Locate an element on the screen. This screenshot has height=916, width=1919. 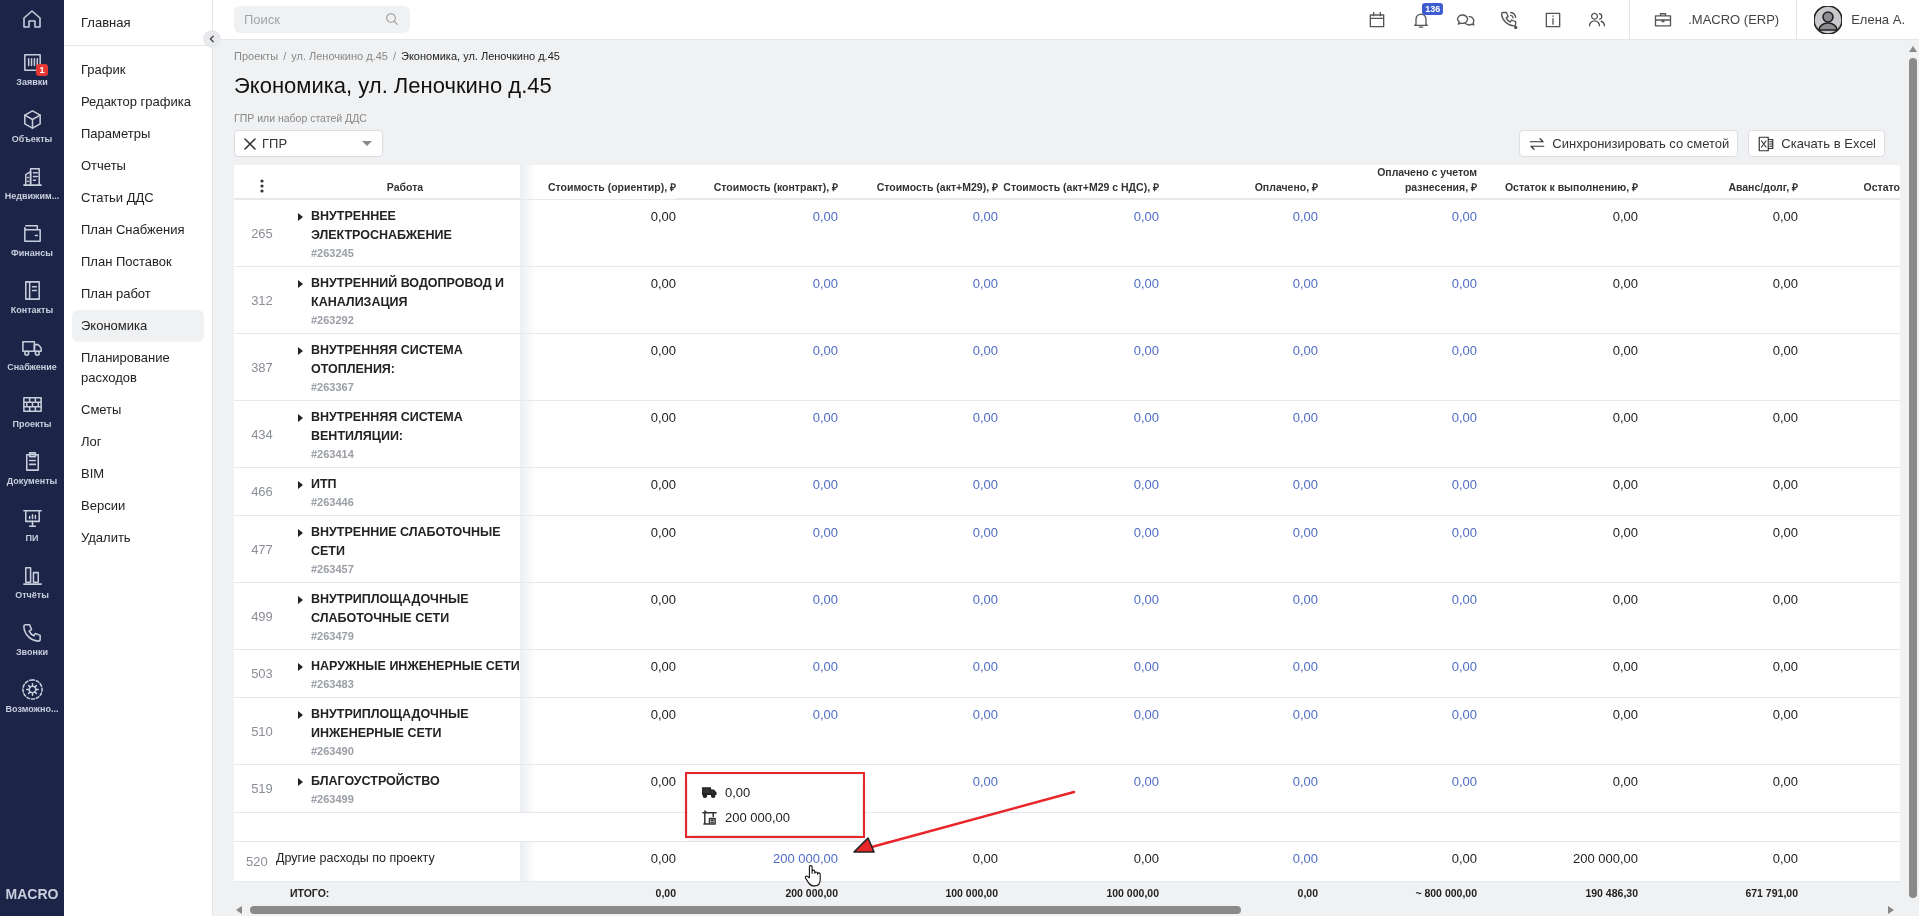
company-name: .MACRO (ERP) is located at coordinates (1734, 19).